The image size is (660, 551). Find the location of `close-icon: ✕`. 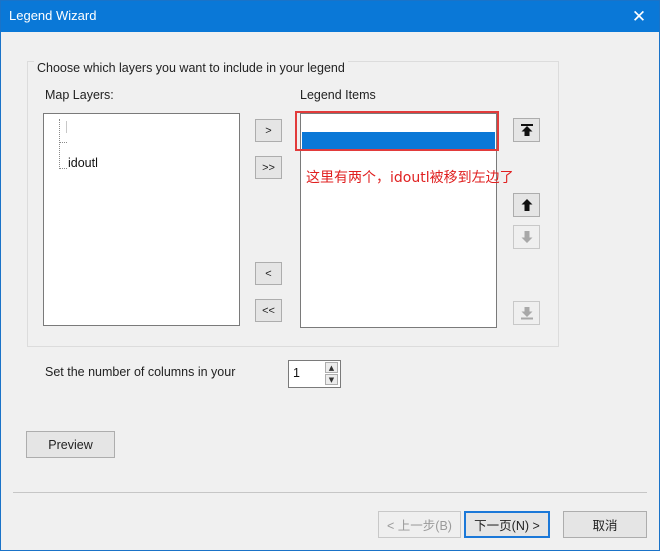

close-icon: ✕ is located at coordinates (639, 16).